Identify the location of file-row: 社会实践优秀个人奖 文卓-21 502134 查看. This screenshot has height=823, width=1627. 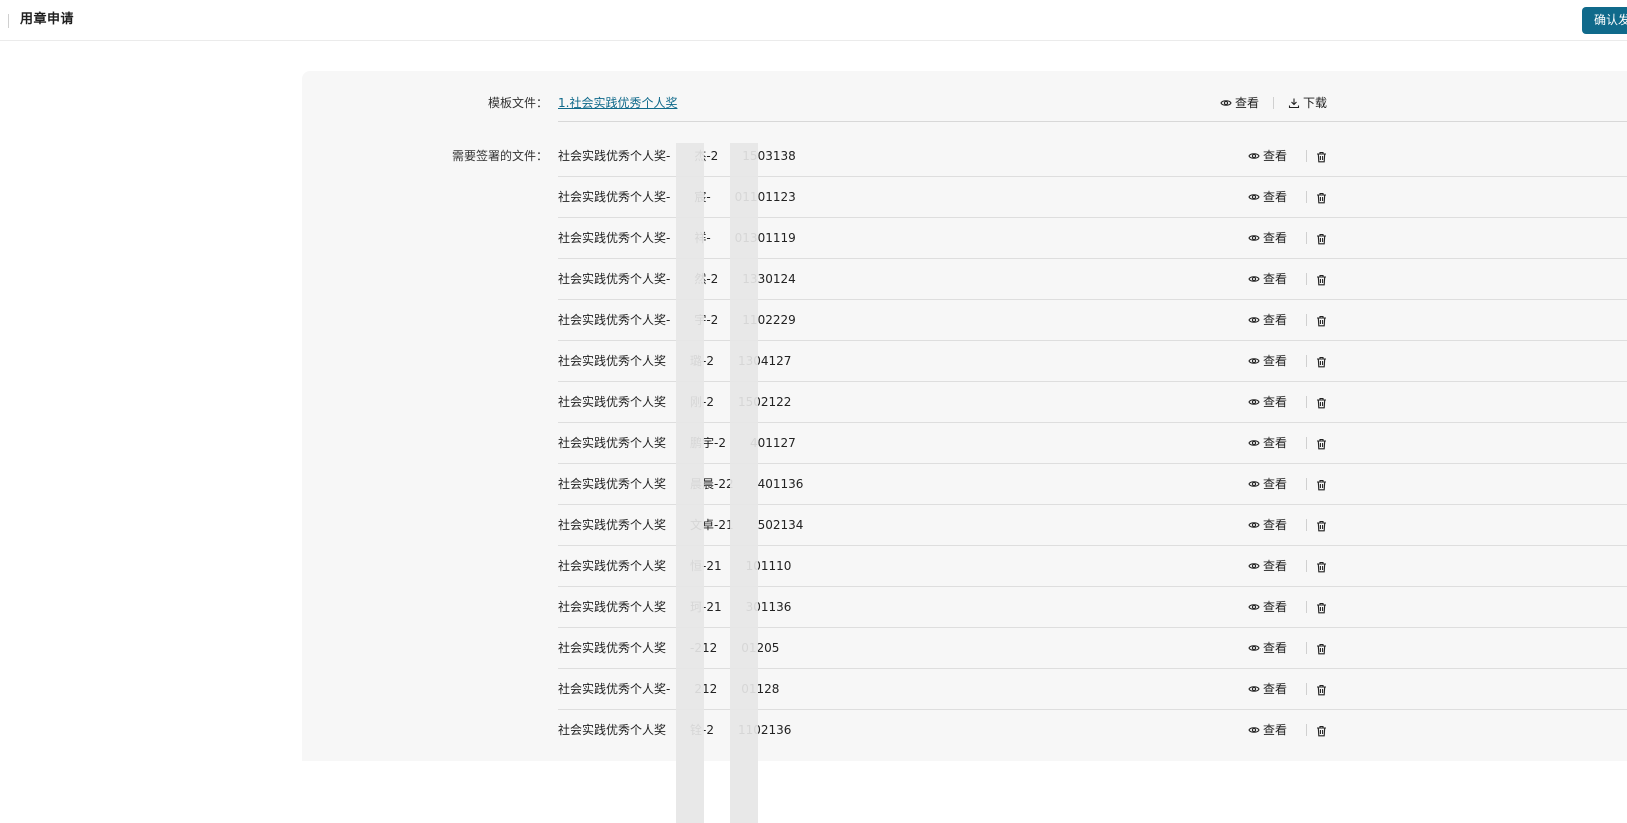
(1092, 525).